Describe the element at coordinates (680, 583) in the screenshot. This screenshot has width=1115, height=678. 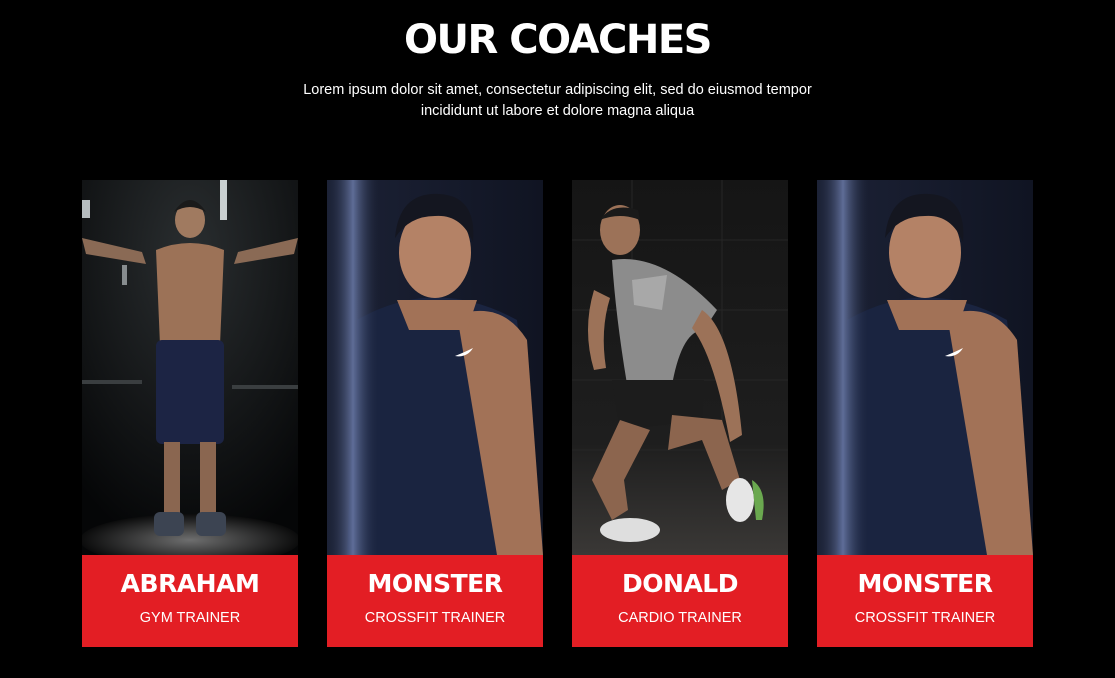
I see `coach-name: DONALD` at that location.